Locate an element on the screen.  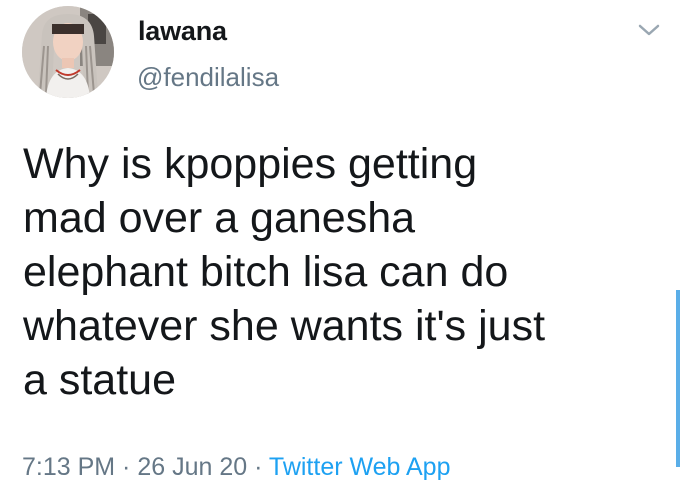
tweet-timestamp: 7:13 PM · 26 Jun 20 is located at coordinates (134, 467).